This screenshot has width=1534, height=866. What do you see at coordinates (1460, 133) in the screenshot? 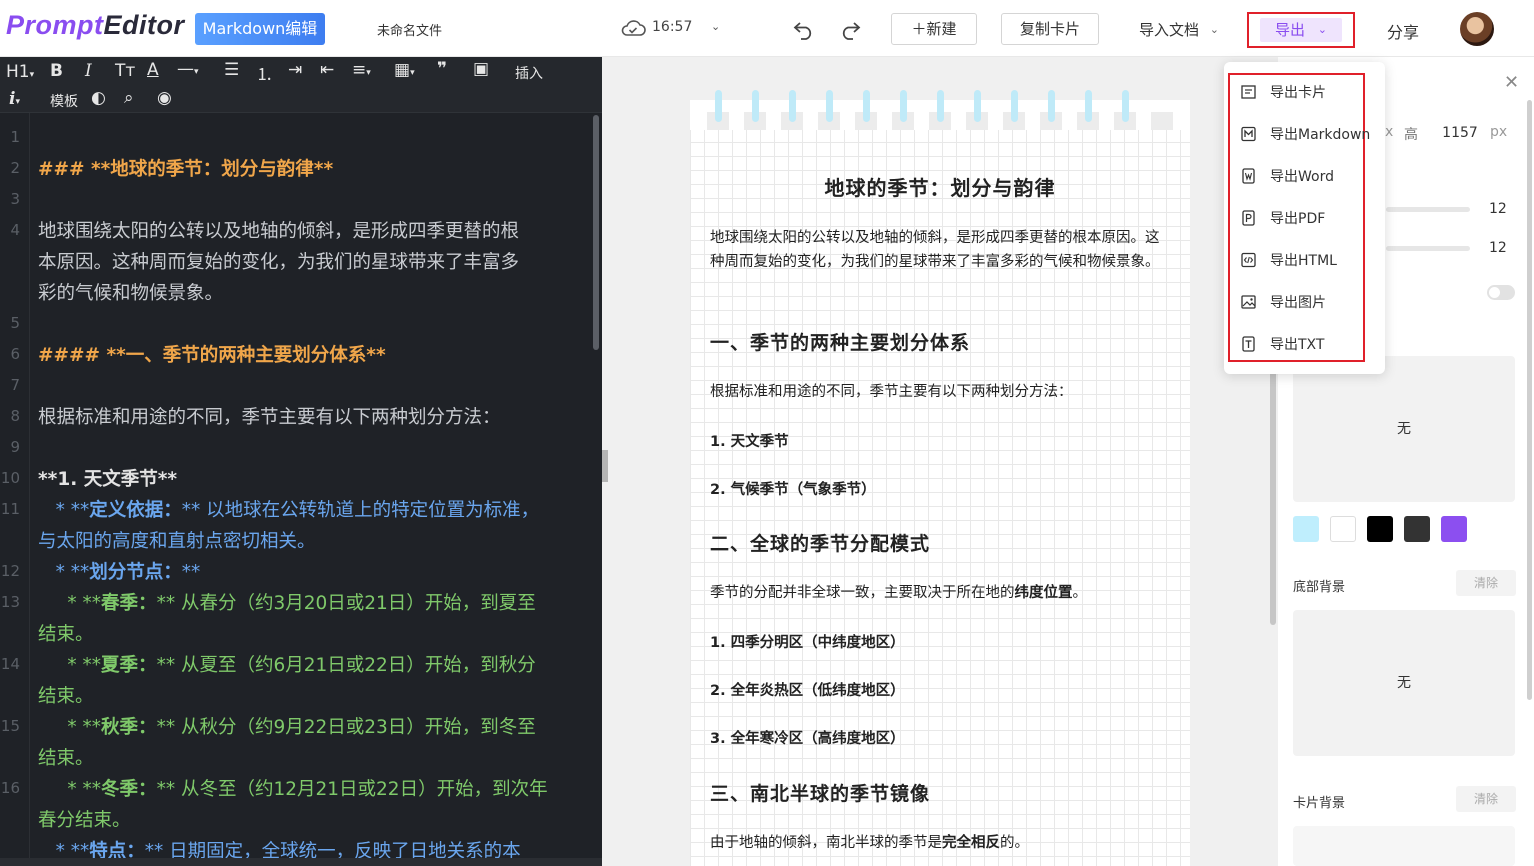
I see `height-input: 1157` at bounding box center [1460, 133].